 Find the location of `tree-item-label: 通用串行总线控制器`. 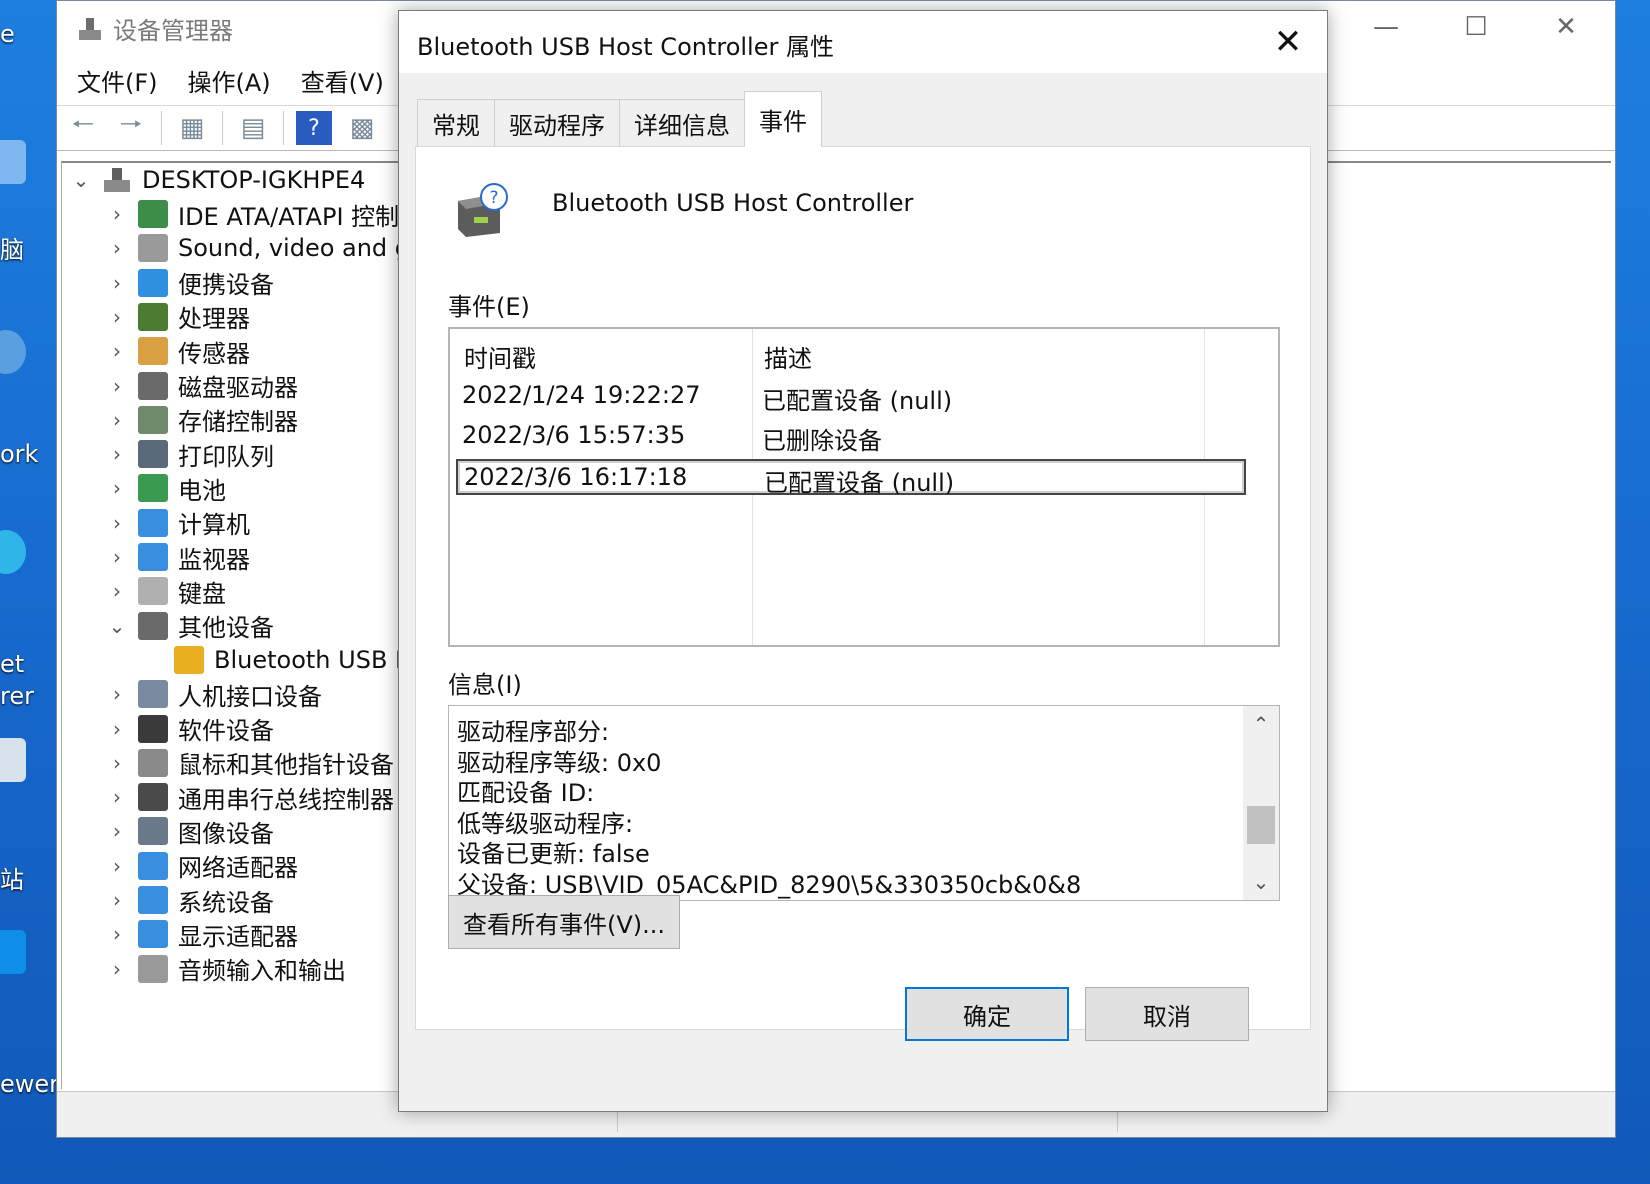

tree-item-label: 通用串行总线控制器 is located at coordinates (286, 799).